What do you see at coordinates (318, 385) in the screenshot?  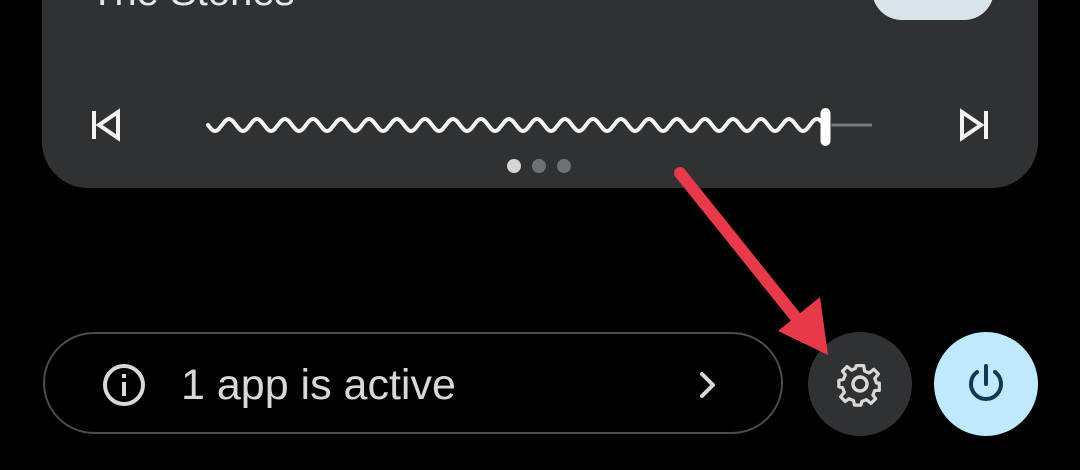 I see `active-apps-label: 1 app is active` at bounding box center [318, 385].